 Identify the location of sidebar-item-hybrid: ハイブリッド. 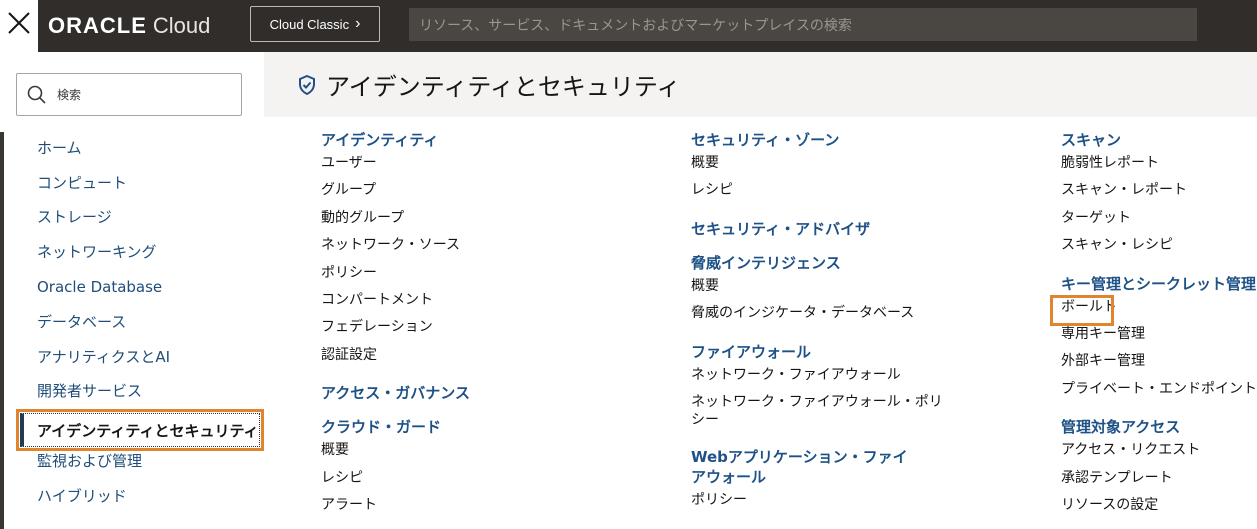
(132, 495).